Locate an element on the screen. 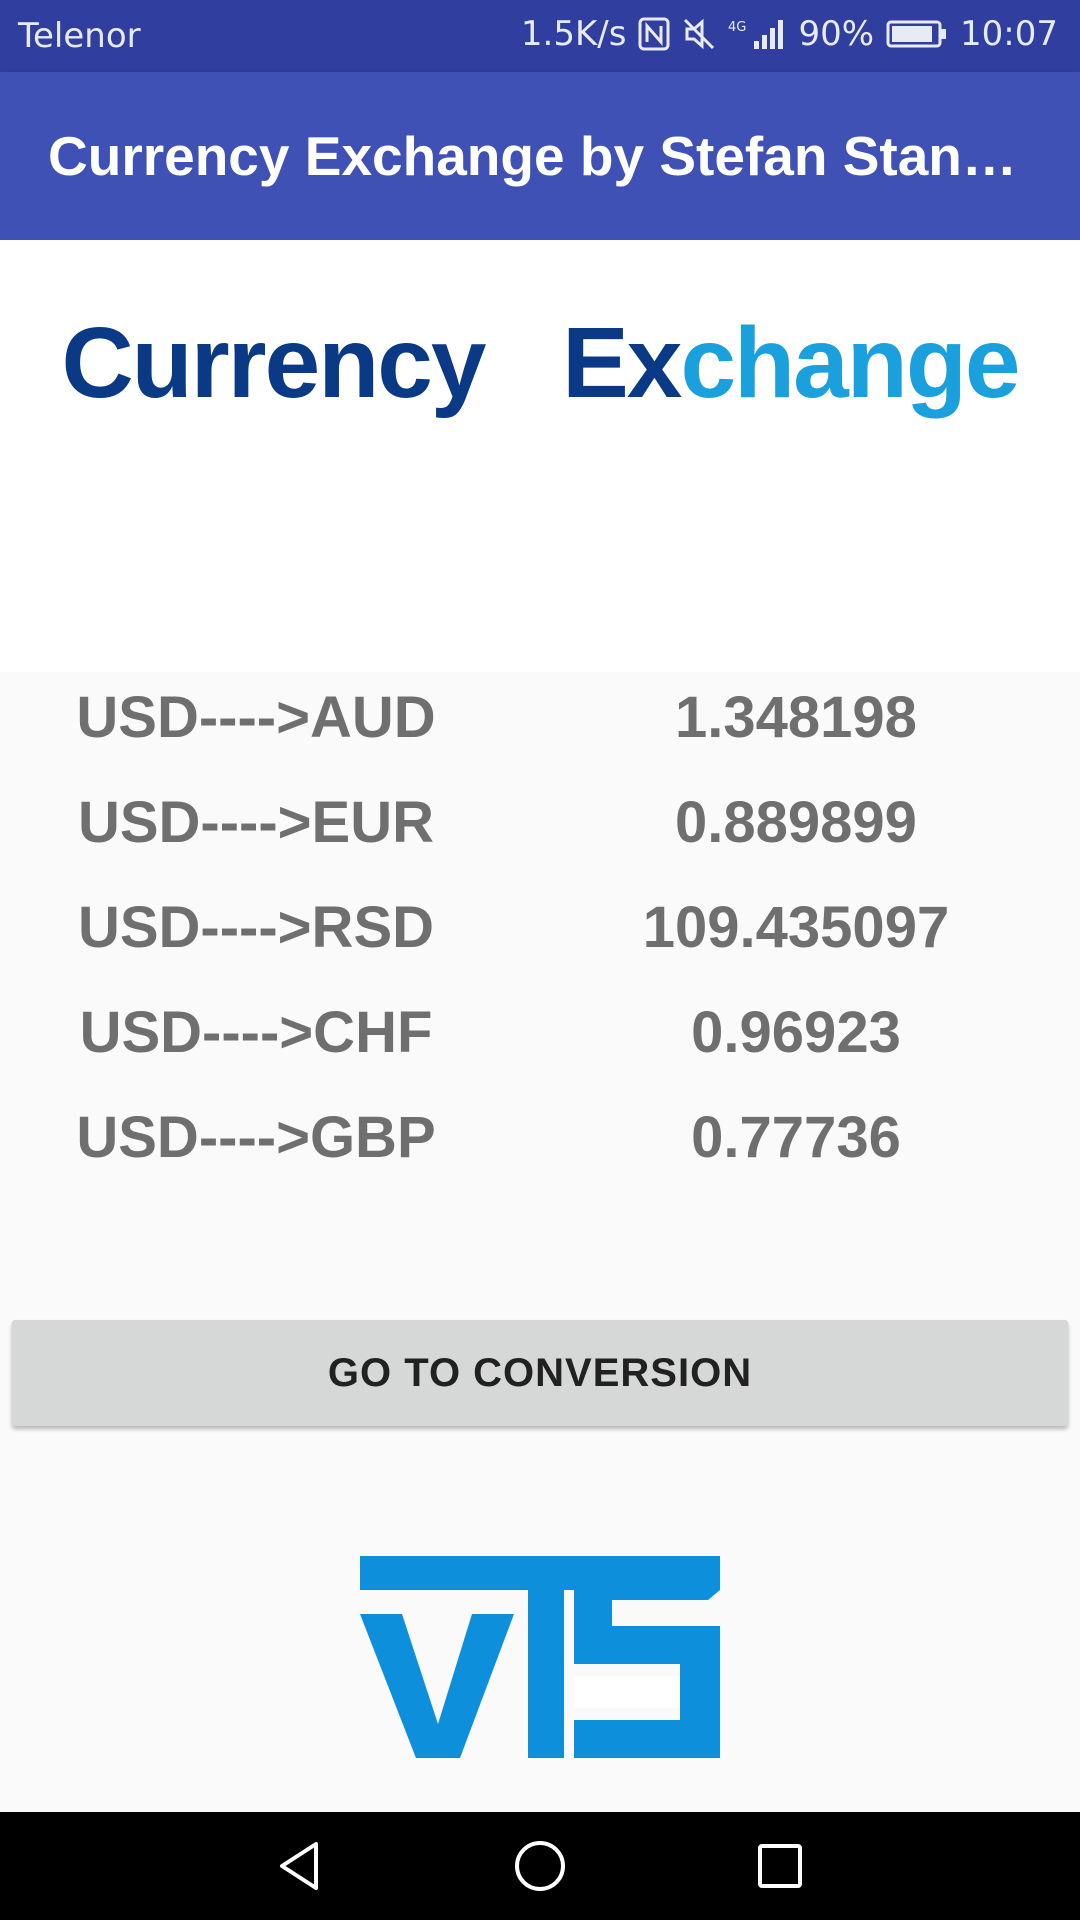 This screenshot has height=1920, width=1080. rate-row: USD---->CHF 0.96923 is located at coordinates (540, 1051).